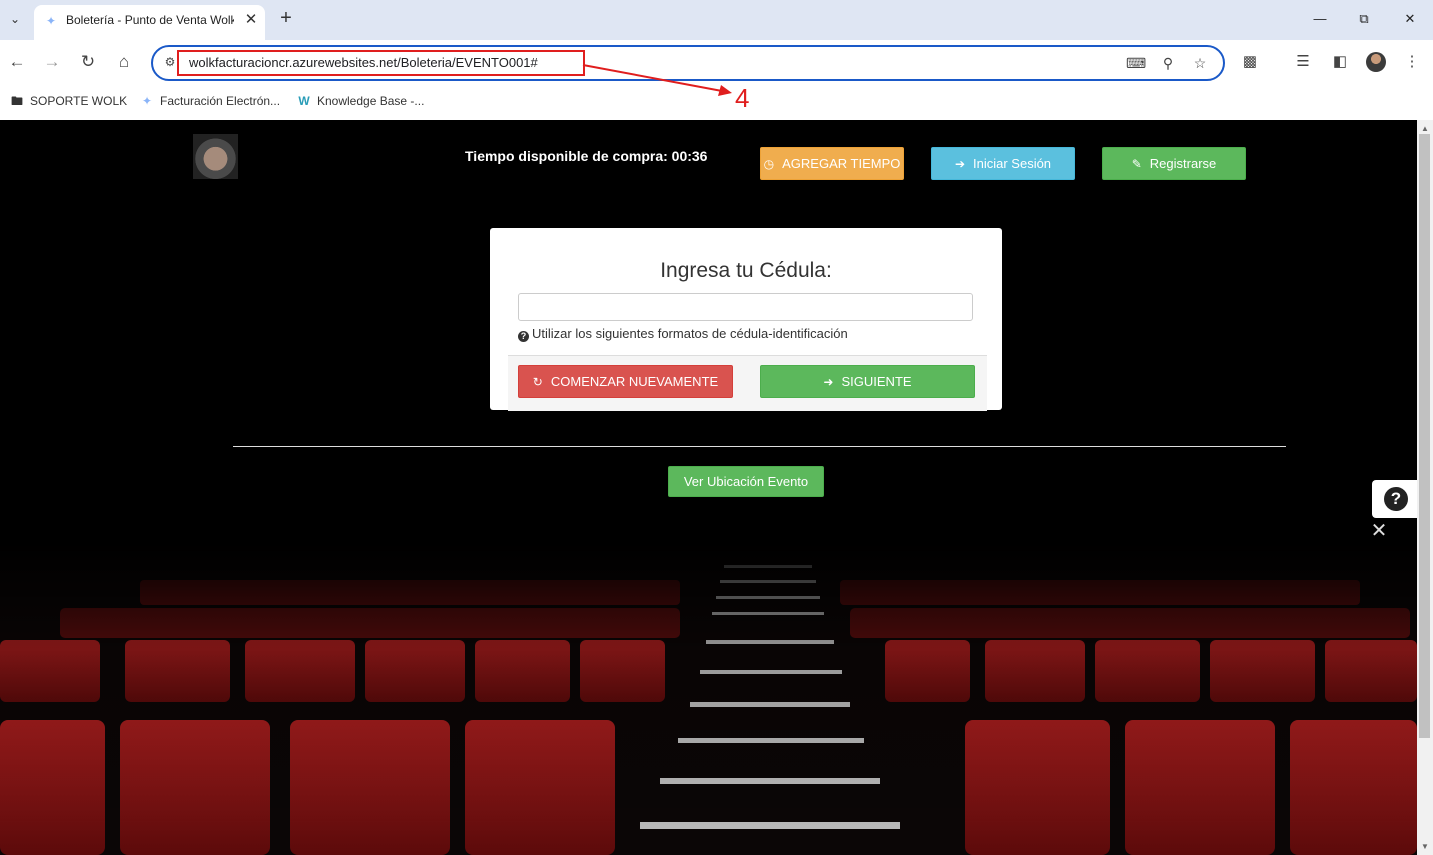 Image resolution: width=1433 pixels, height=855 pixels. What do you see at coordinates (634, 381) in the screenshot?
I see `restart-label: COMENZAR NUEVAMENTE` at bounding box center [634, 381].